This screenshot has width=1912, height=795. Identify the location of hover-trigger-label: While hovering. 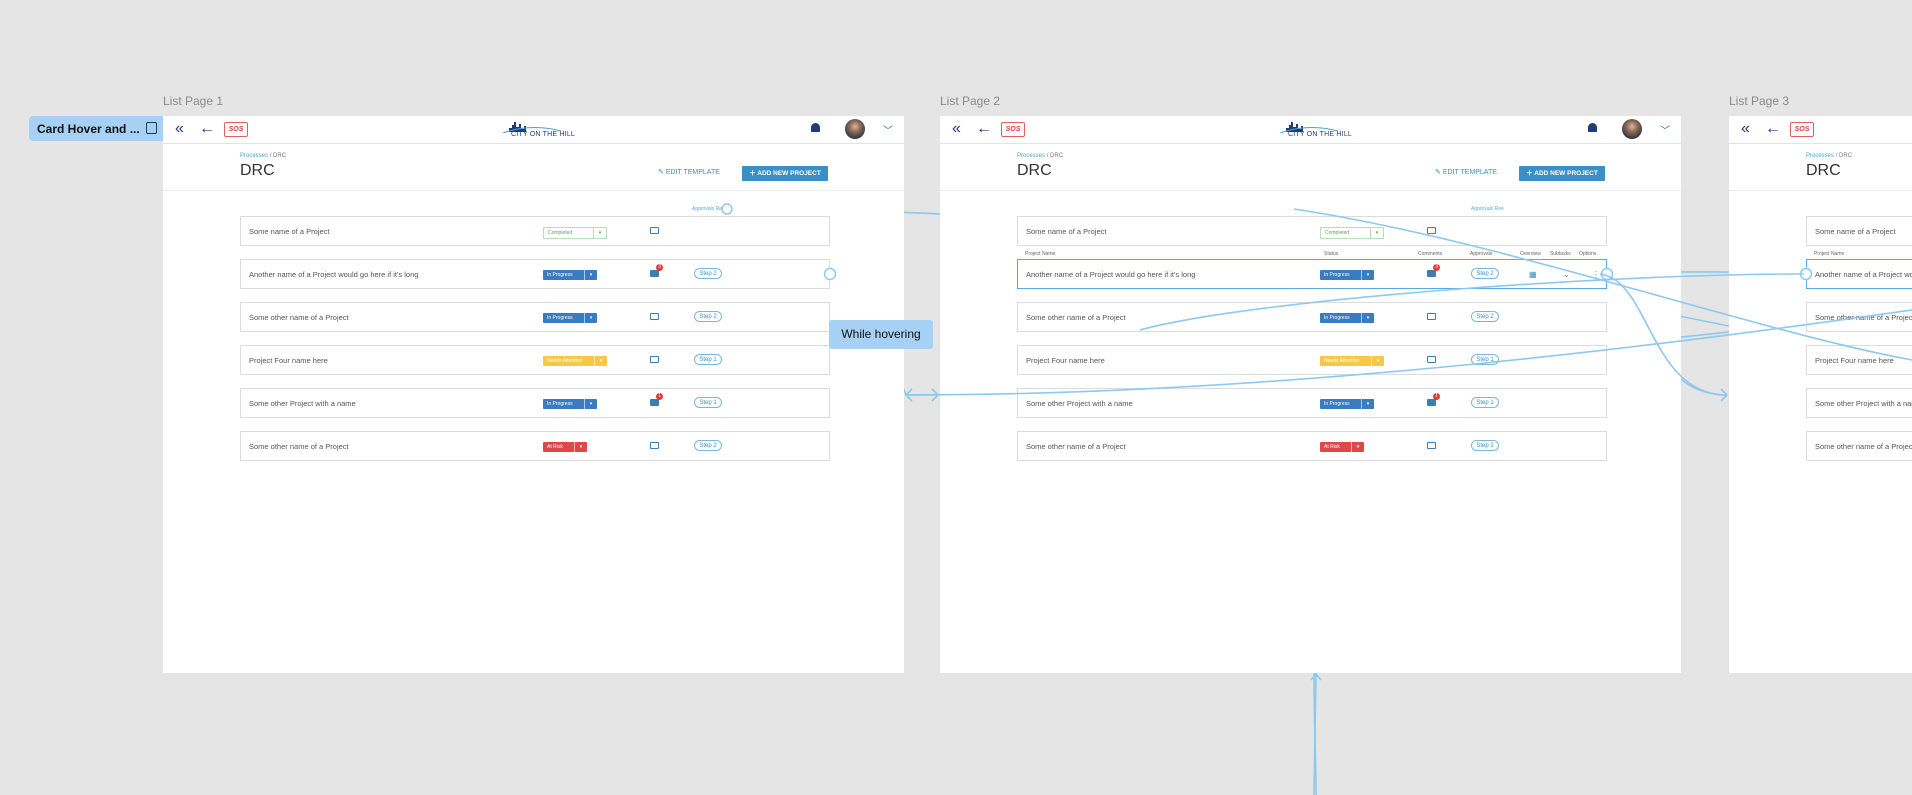
(881, 334).